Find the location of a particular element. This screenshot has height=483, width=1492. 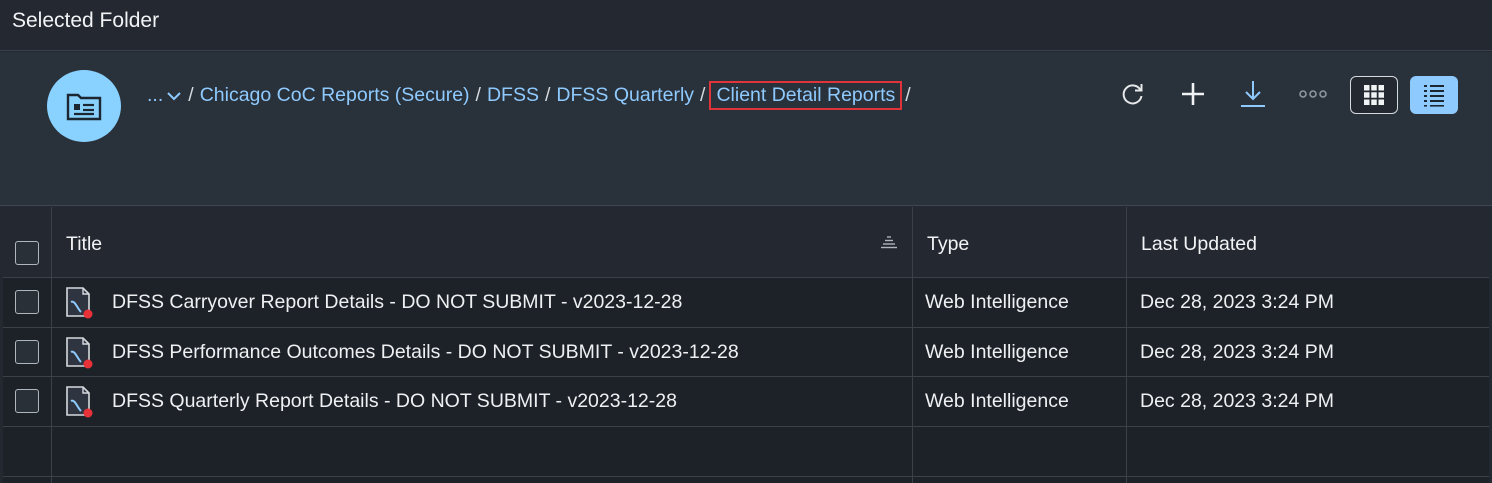

table-header: Title Type Last Updated is located at coordinates (746, 242).